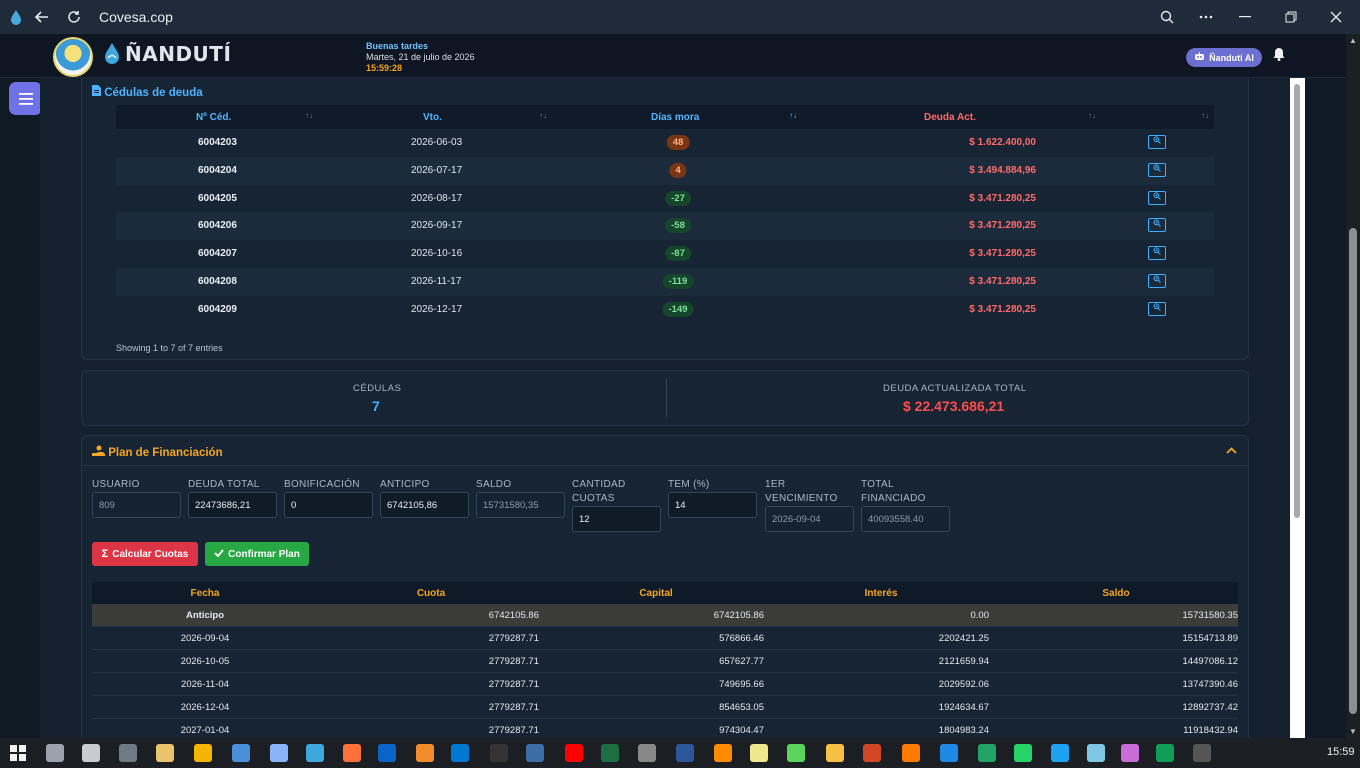 The height and width of the screenshot is (768, 1360). What do you see at coordinates (1231, 450) in the screenshot?
I see `chevron-up-icon` at bounding box center [1231, 450].